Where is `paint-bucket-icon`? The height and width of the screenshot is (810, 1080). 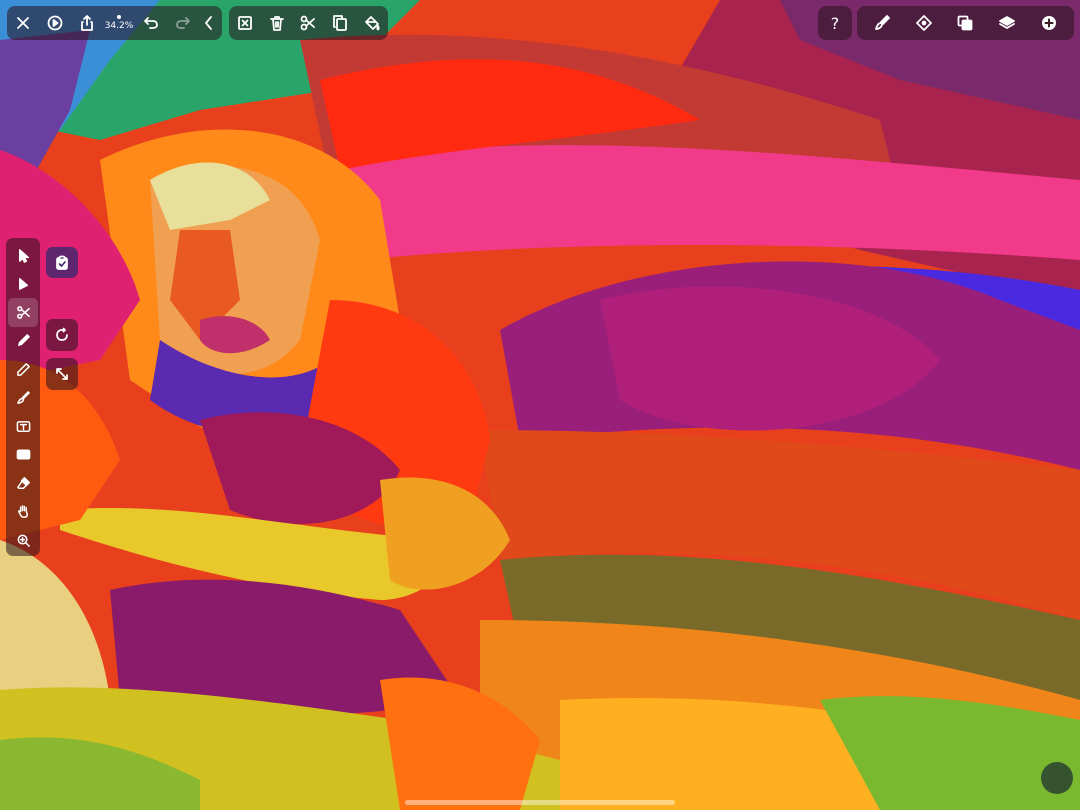
paint-bucket-icon is located at coordinates (372, 23).